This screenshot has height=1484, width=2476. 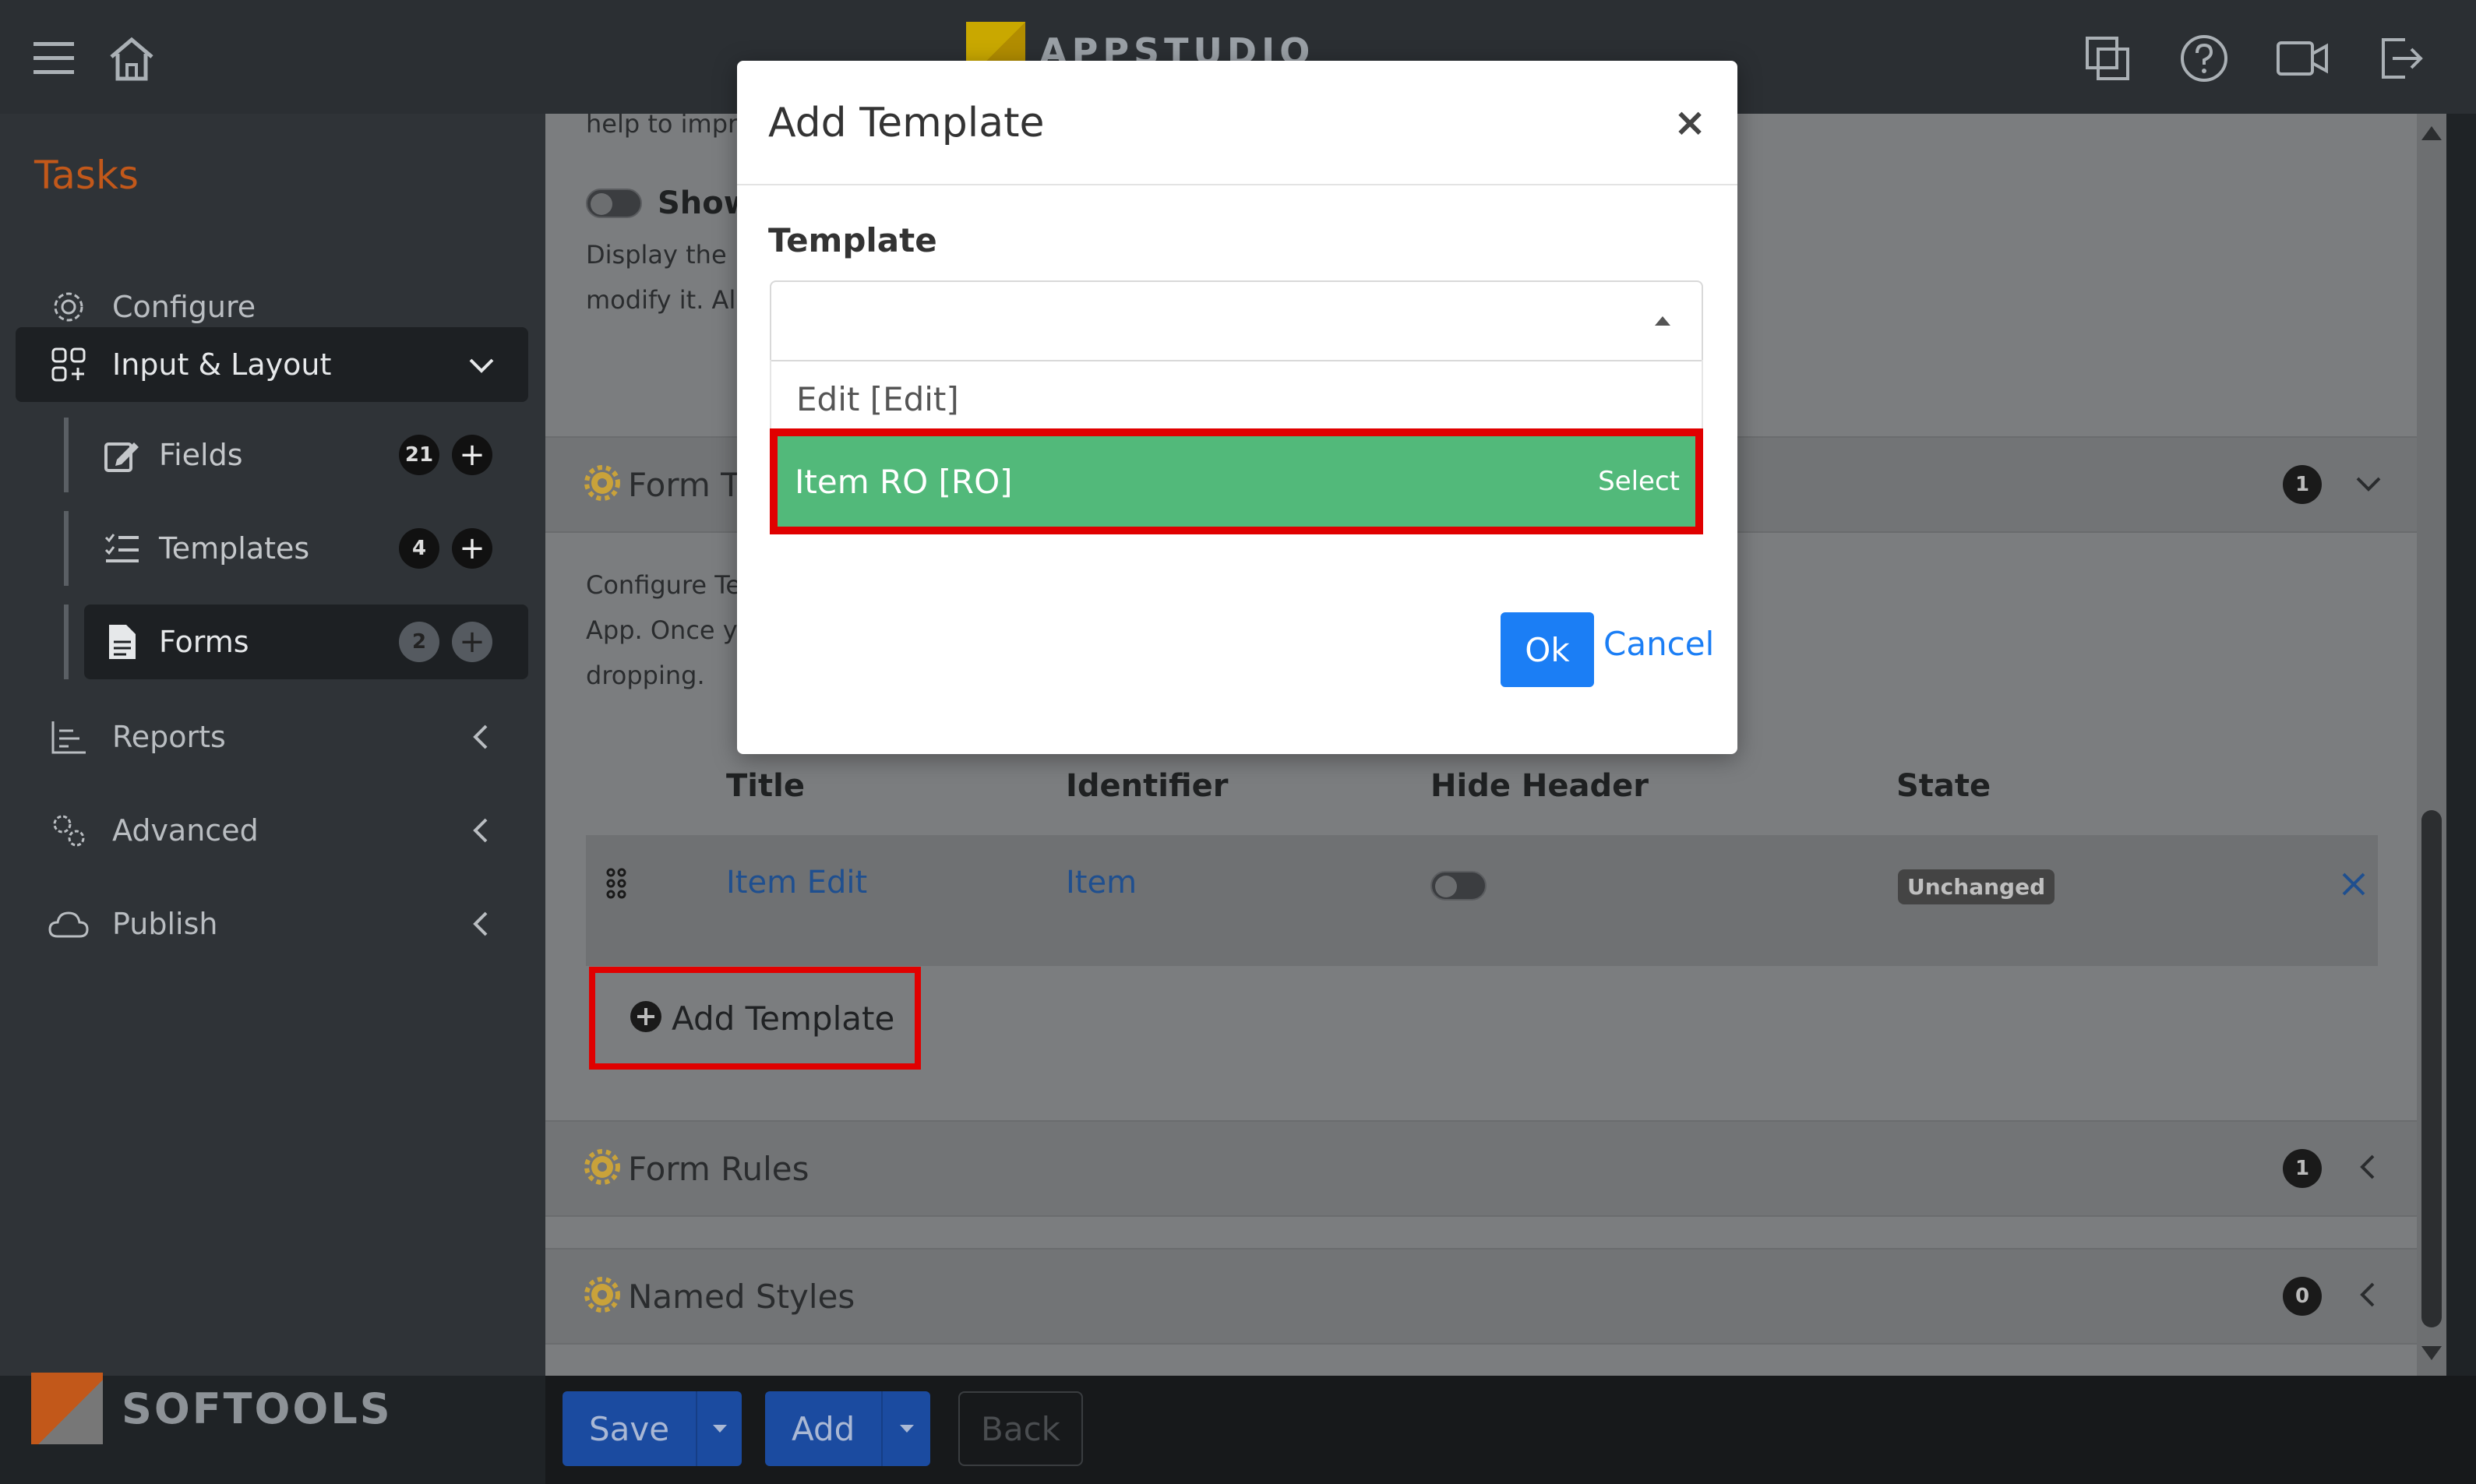 I want to click on cancel-button: Cancel, so click(x=1659, y=644).